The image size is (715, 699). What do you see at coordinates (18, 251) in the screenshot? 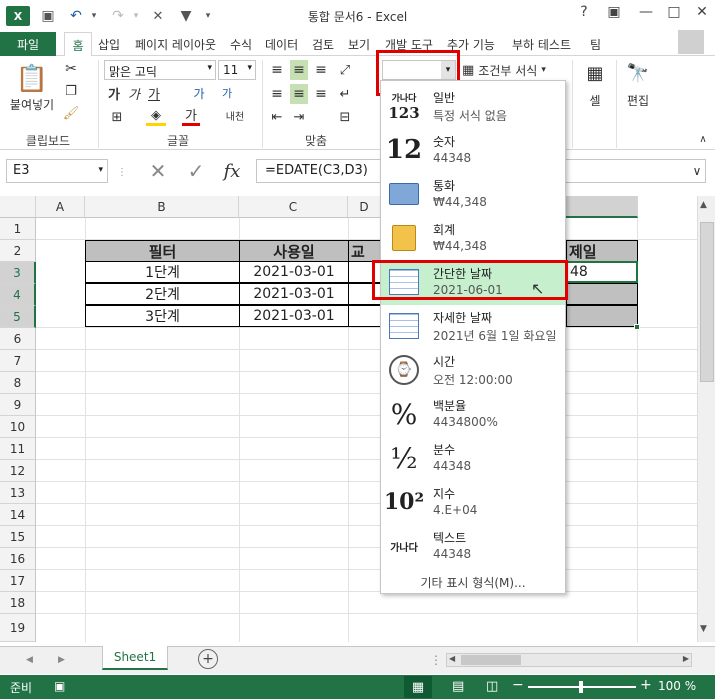
I see `row-header: 2` at bounding box center [18, 251].